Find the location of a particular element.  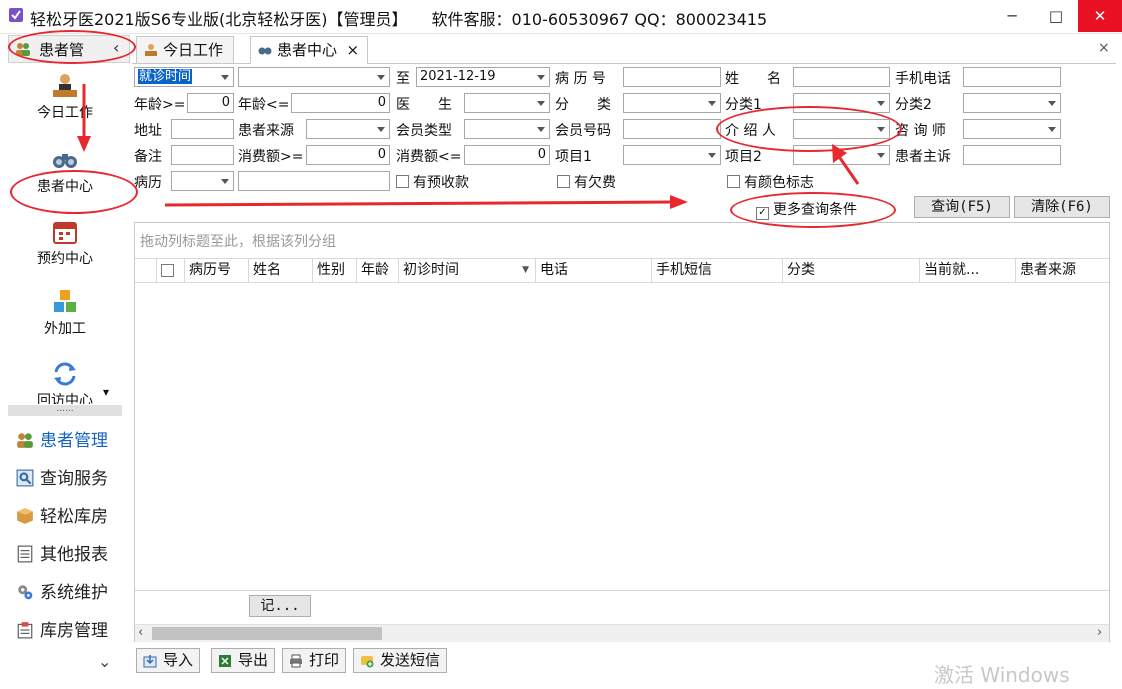

arrears-checkbox: 有欠费 is located at coordinates (586, 182).